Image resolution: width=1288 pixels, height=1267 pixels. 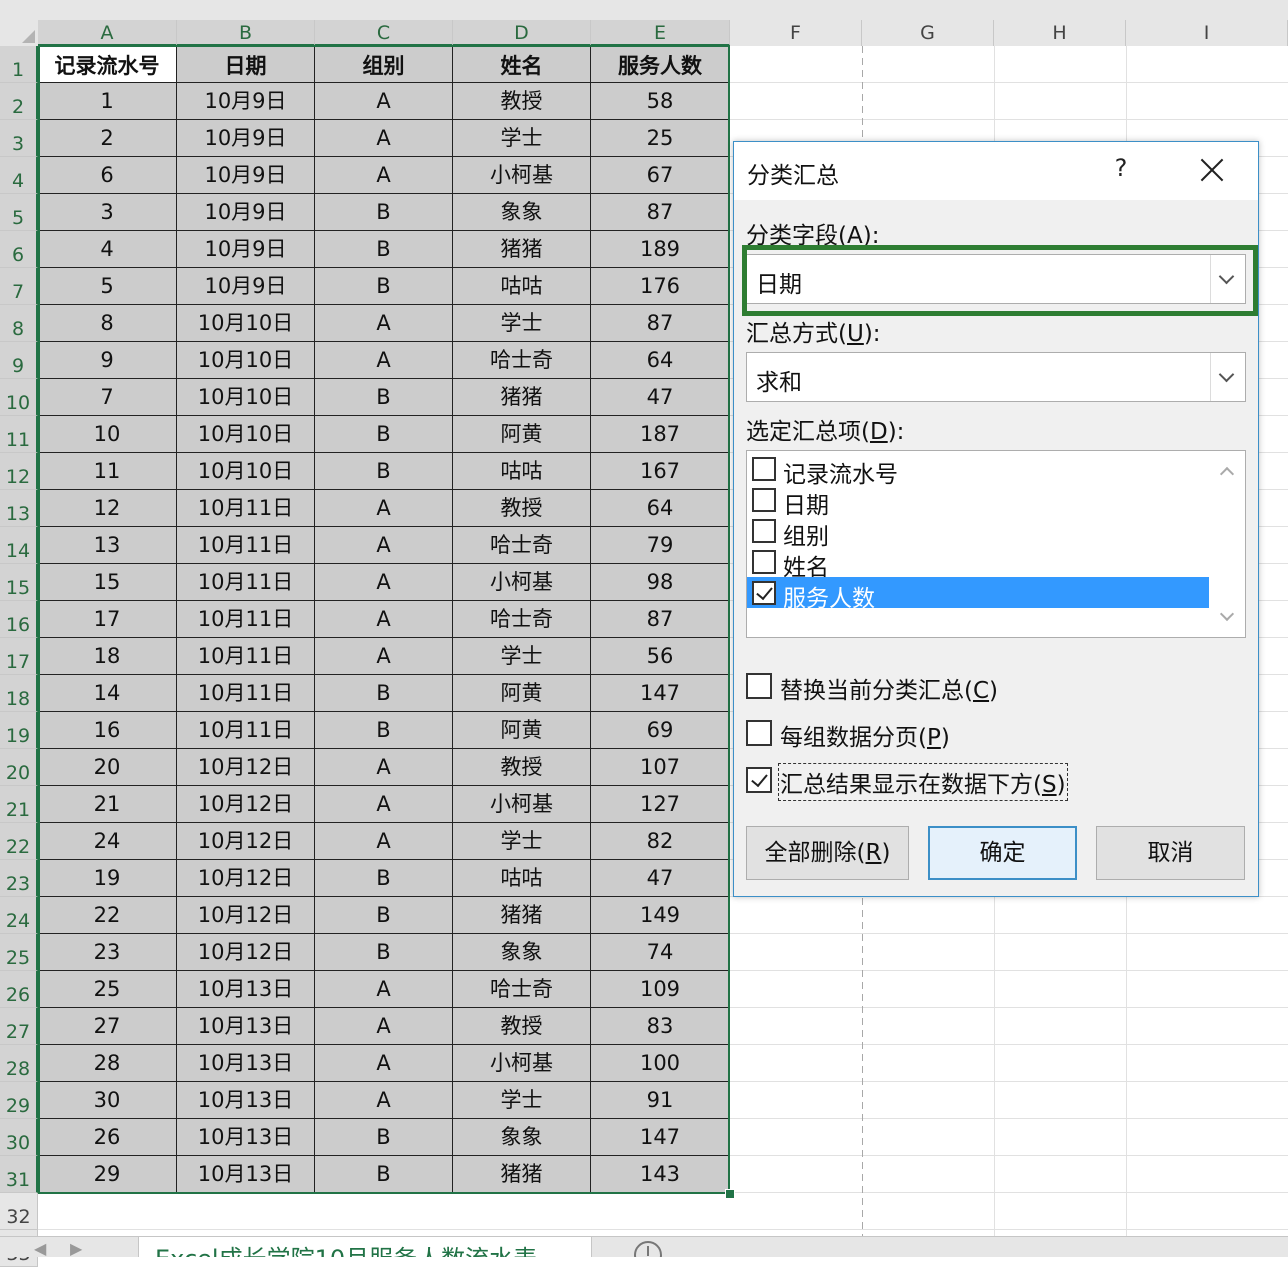 I want to click on row-header-5: 5, so click(x=19, y=212).